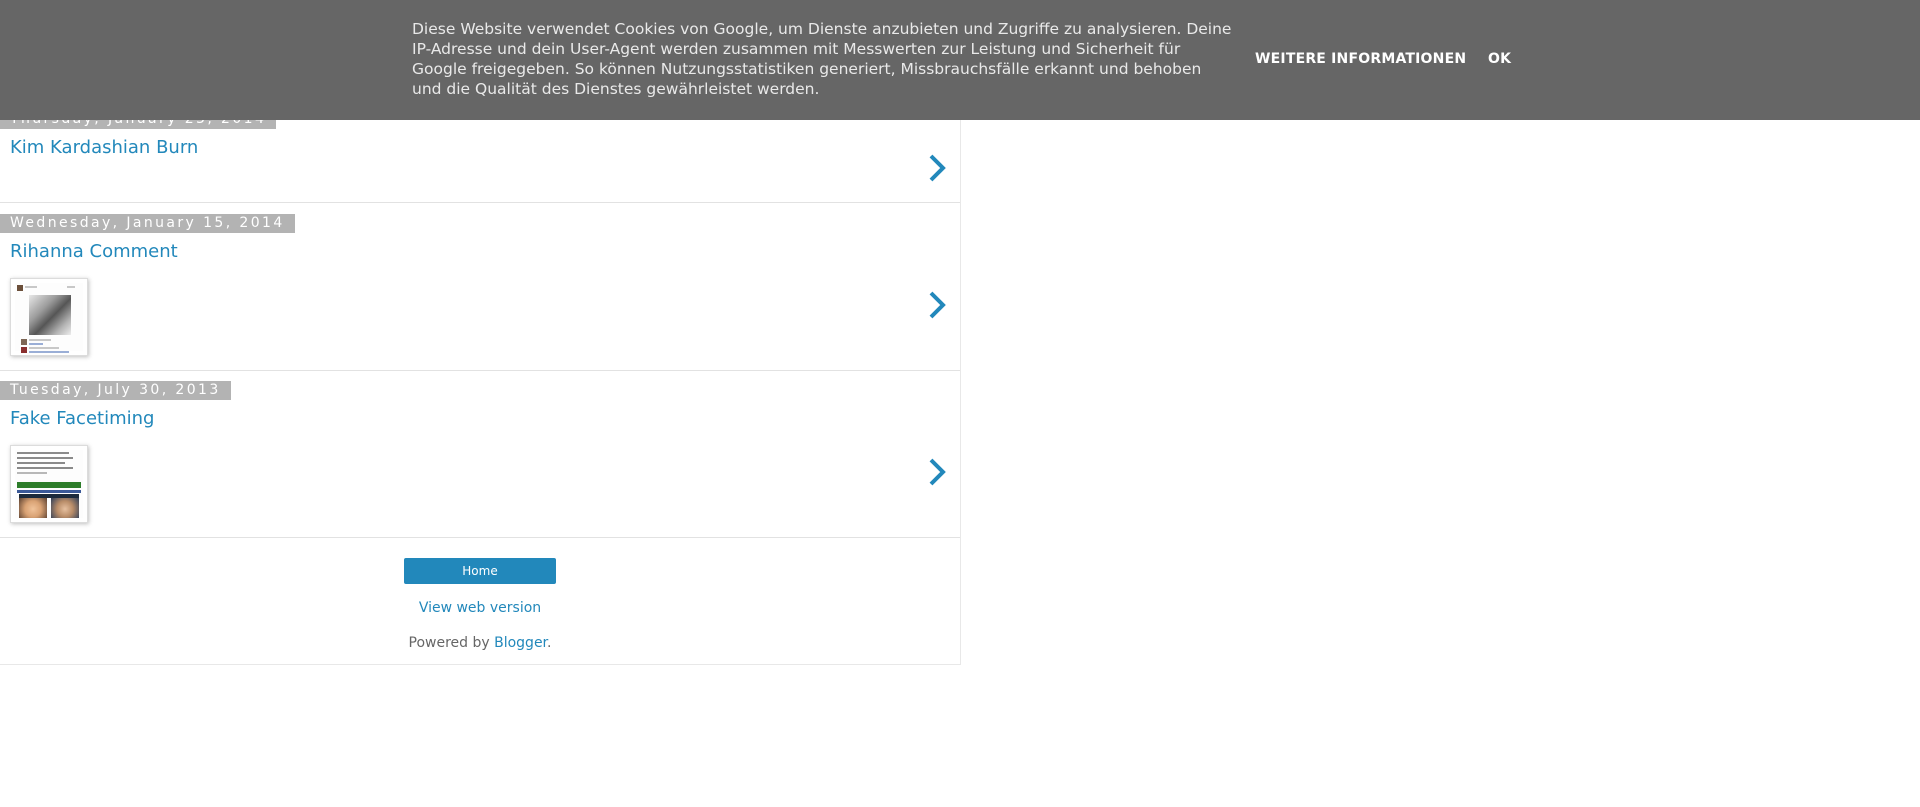  Describe the element at coordinates (520, 643) in the screenshot. I see `blogger-link: Blogger` at that location.